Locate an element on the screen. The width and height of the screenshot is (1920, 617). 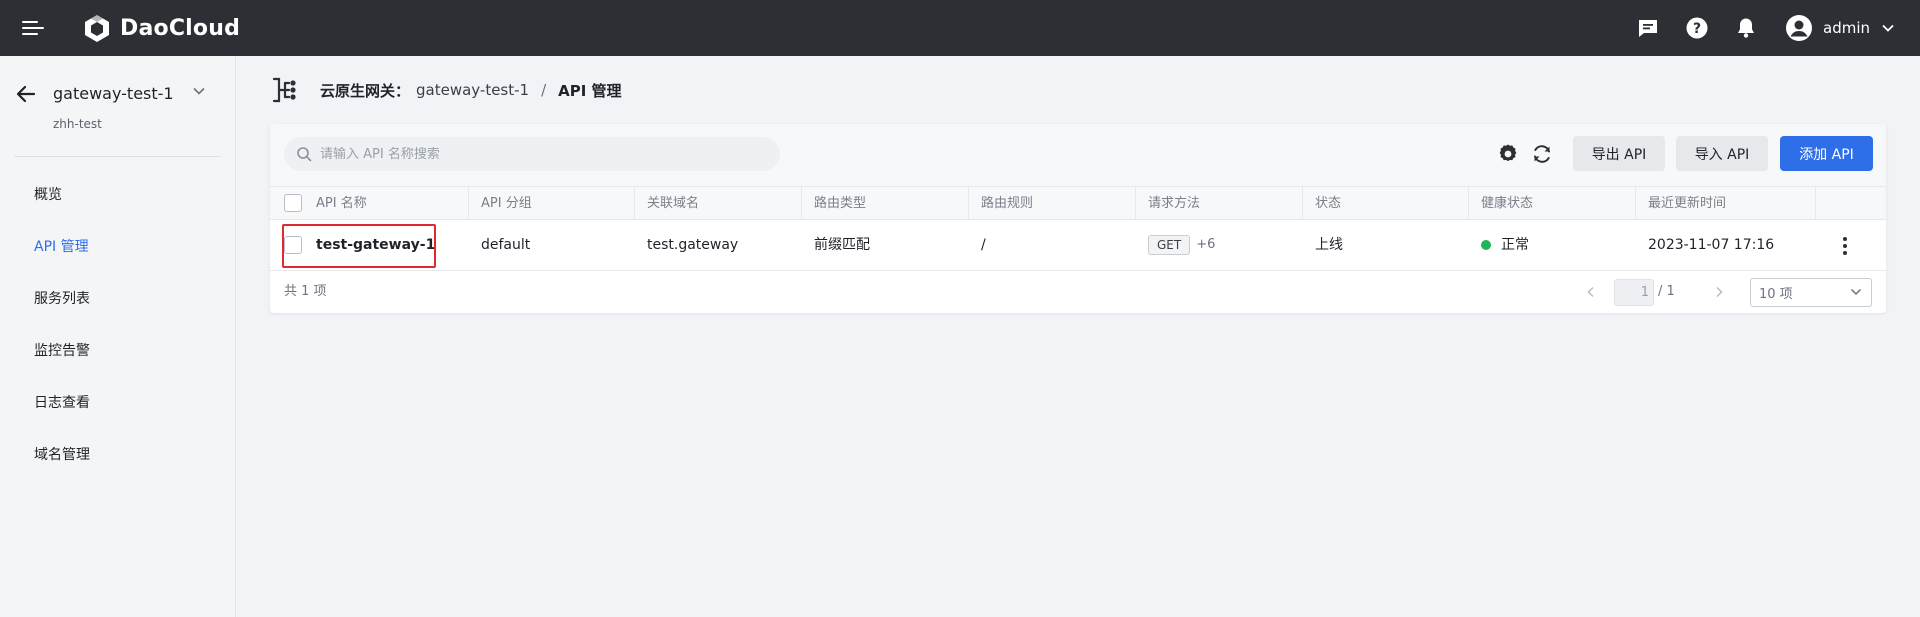
sidebar-item-api-management: API 管理 is located at coordinates (118, 246).